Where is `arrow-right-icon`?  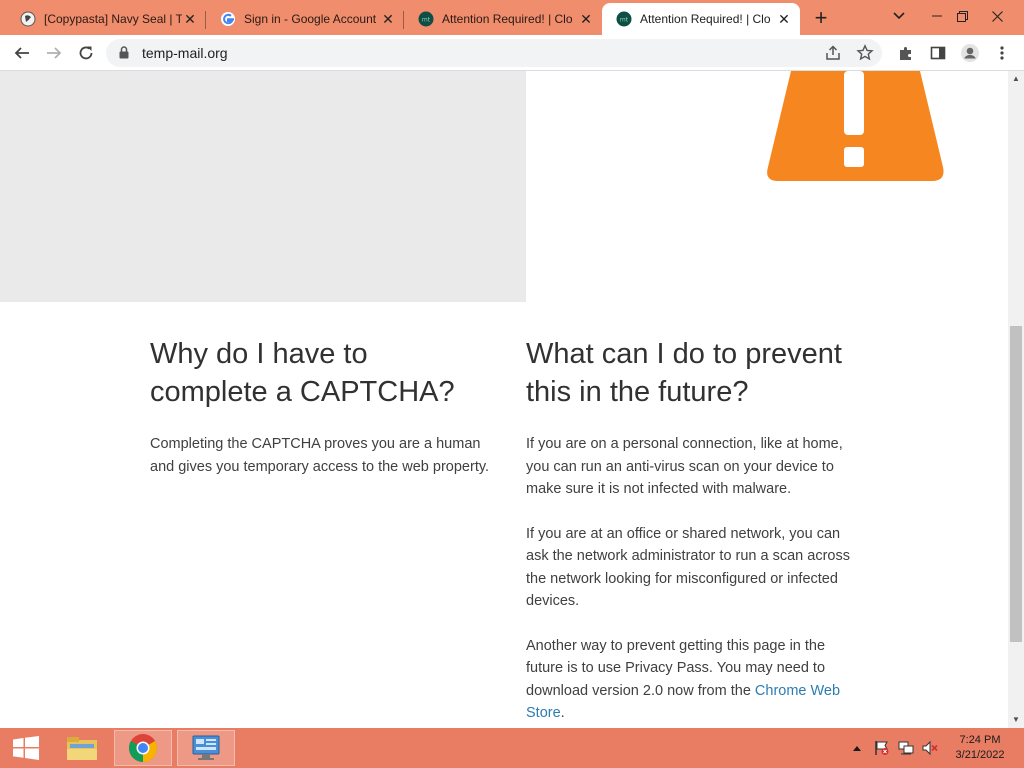 arrow-right-icon is located at coordinates (54, 53).